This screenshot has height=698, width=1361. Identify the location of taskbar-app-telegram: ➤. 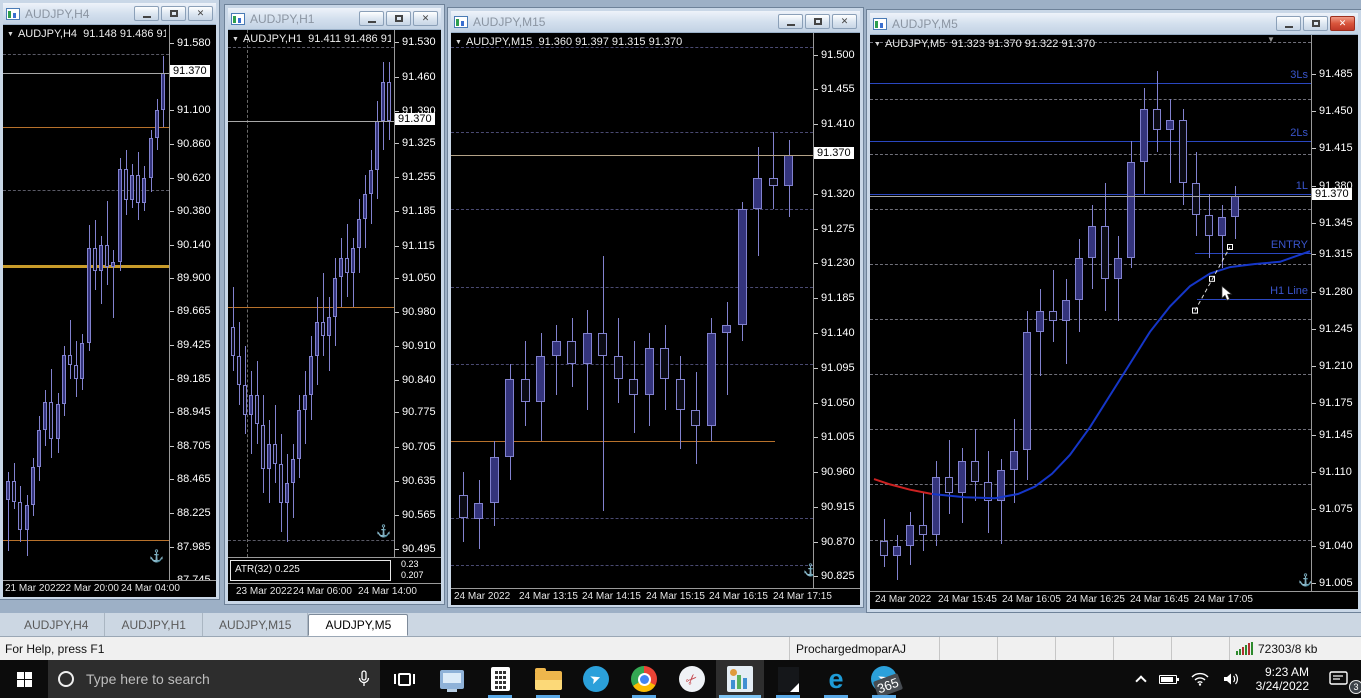
(596, 679).